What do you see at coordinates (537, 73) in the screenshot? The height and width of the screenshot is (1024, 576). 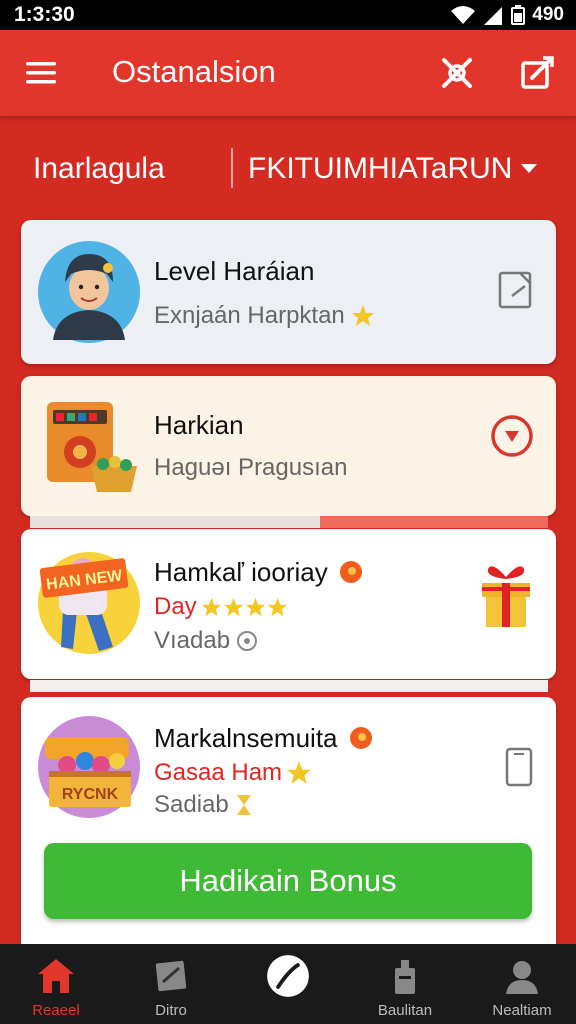 I see `edit-icon` at bounding box center [537, 73].